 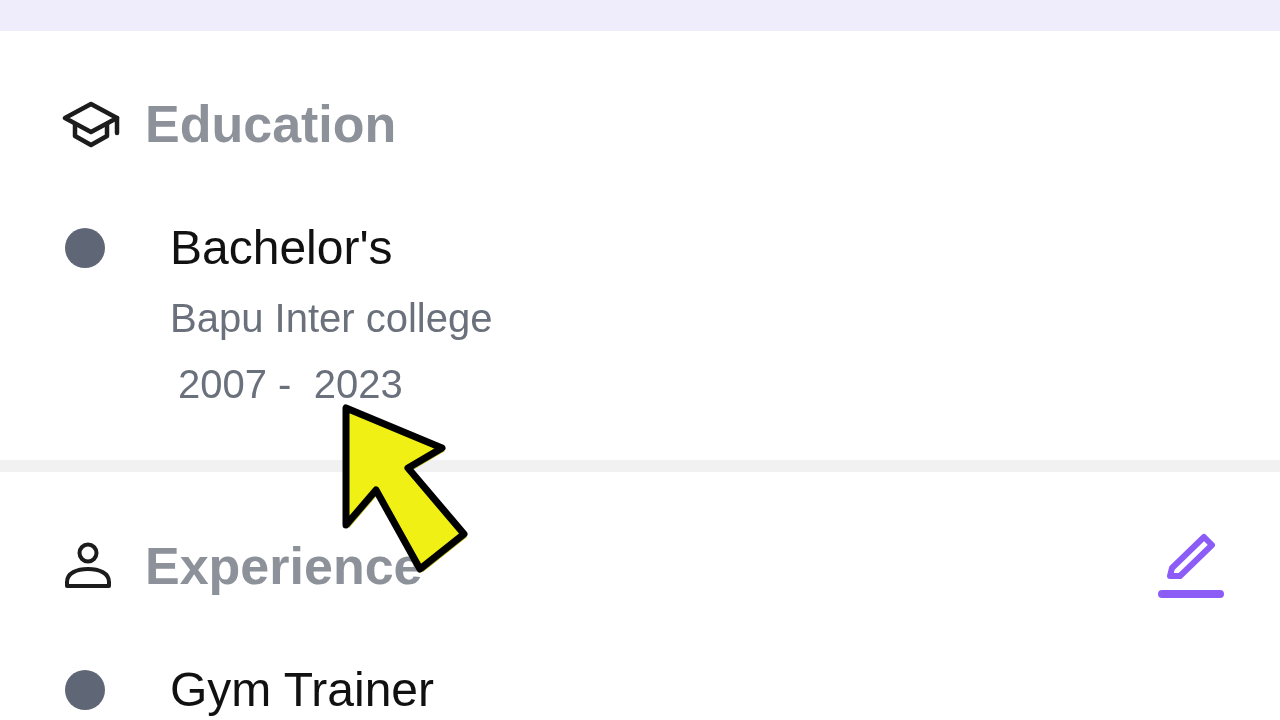 What do you see at coordinates (331, 318) in the screenshot?
I see `entry-detail: Bapu Inter college` at bounding box center [331, 318].